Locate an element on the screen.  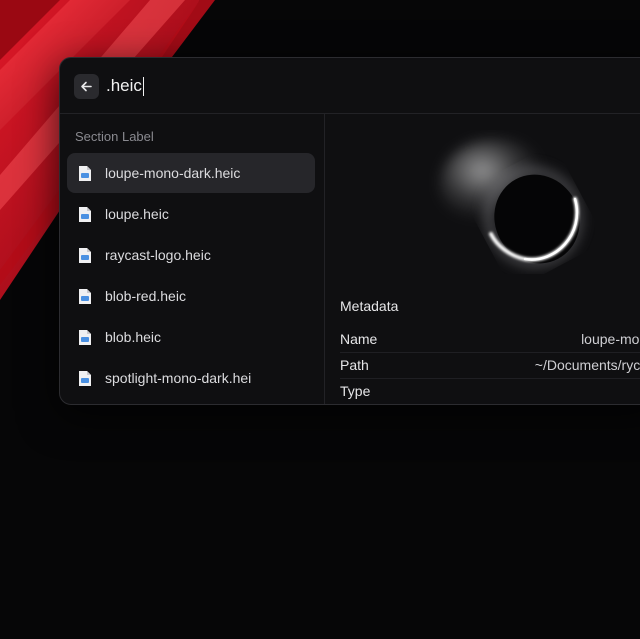
metadata-key: Path is located at coordinates (354, 365).